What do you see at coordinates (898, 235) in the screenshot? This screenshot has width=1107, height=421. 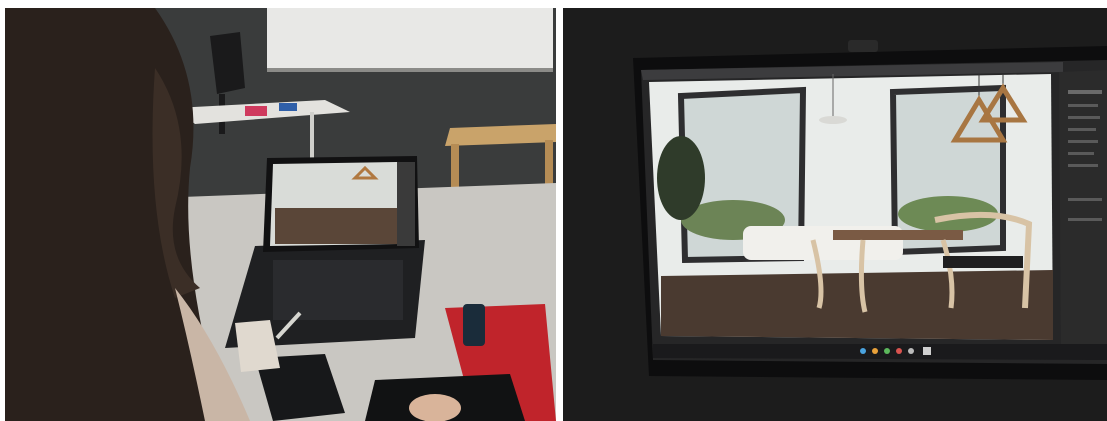 I see `render-table` at bounding box center [898, 235].